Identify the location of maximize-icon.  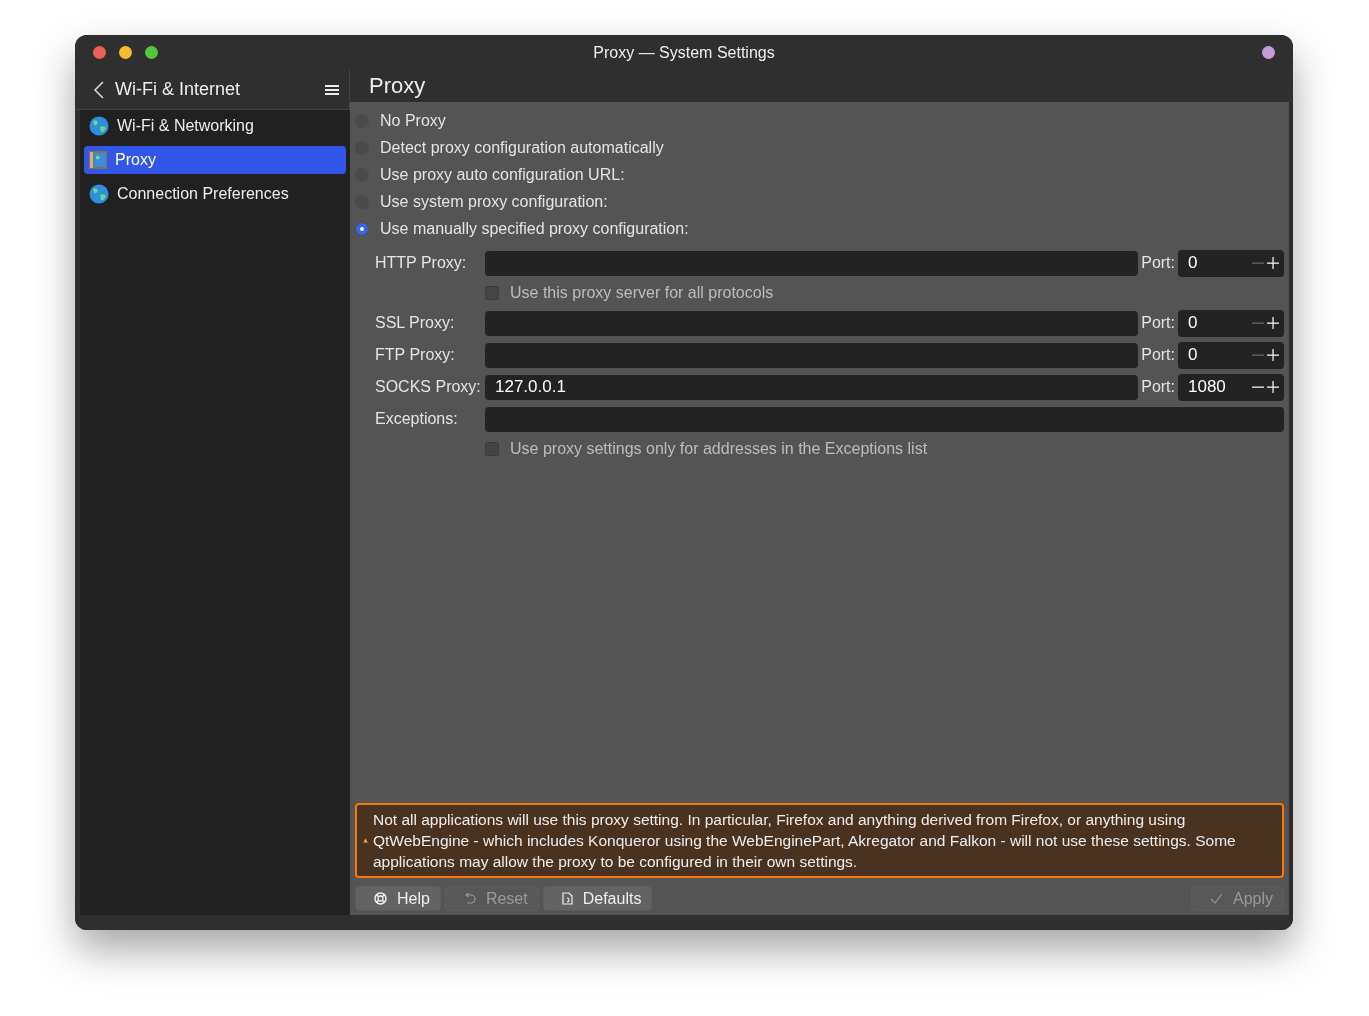
(151, 52).